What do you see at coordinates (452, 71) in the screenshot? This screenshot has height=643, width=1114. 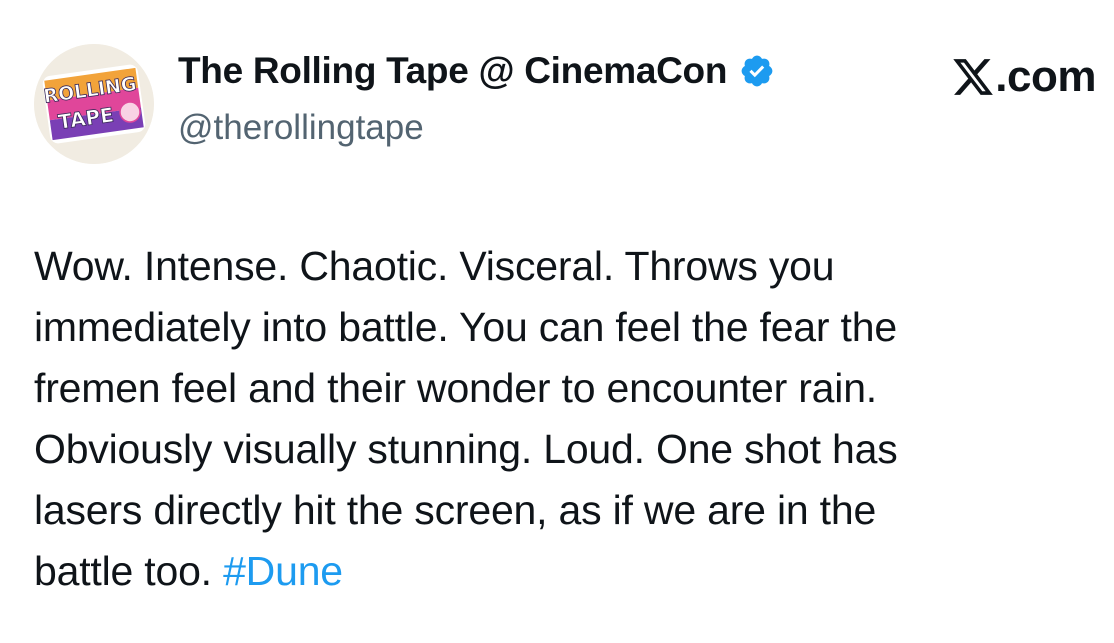 I see `display-name: The Rolling Tape @ CinemaCon` at bounding box center [452, 71].